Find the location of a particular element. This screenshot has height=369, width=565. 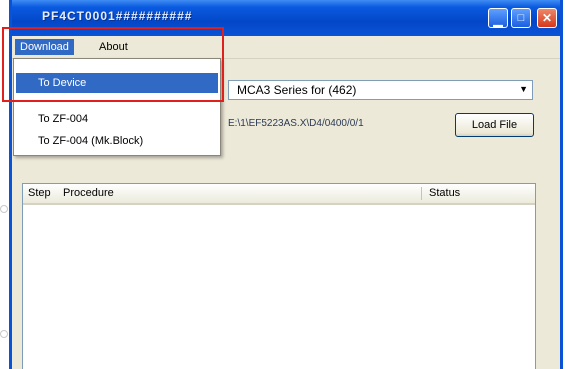

column-procedure: Procedure is located at coordinates (88, 193).